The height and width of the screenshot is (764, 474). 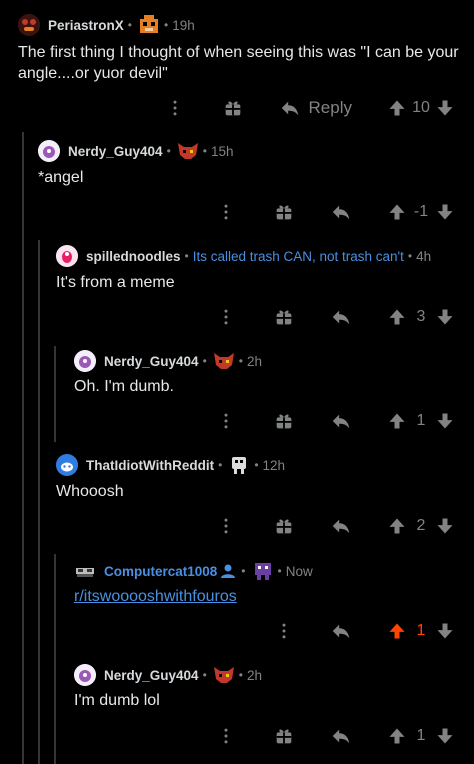 What do you see at coordinates (90, 491) in the screenshot?
I see `comment-body: Whooosh` at bounding box center [90, 491].